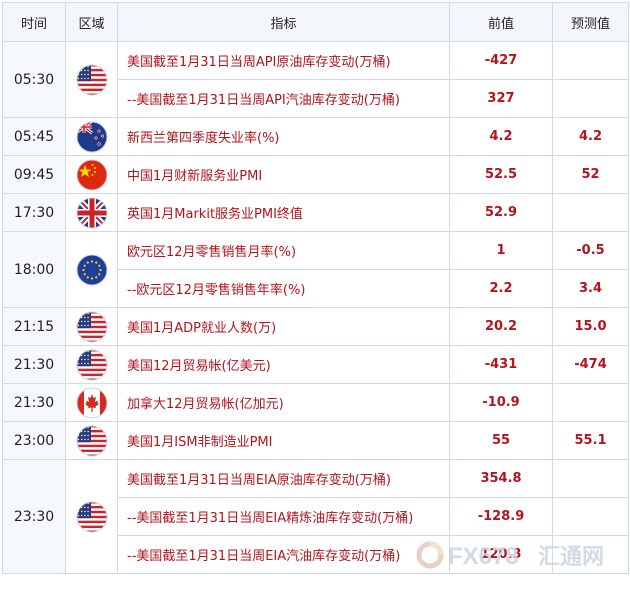  I want to click on event-time: 18:00, so click(34, 269).